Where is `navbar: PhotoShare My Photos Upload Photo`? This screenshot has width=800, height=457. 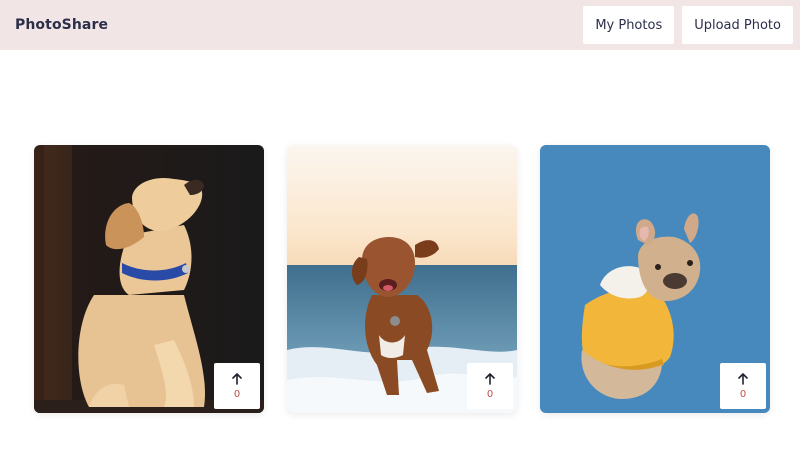
navbar: PhotoShare My Photos Upload Photo is located at coordinates (400, 25).